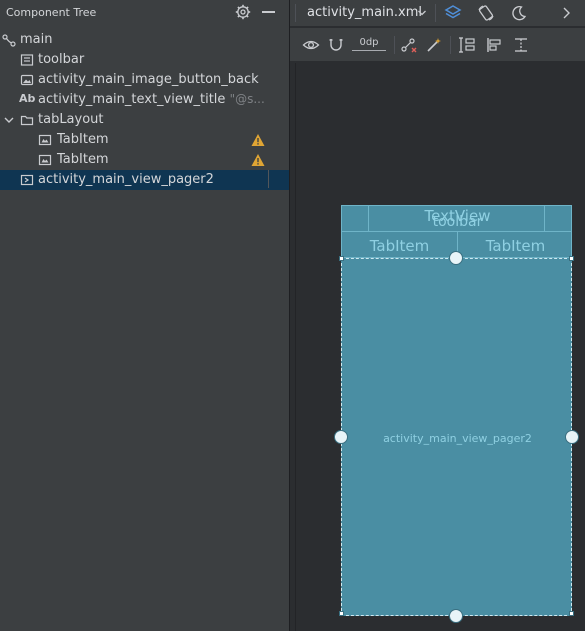  What do you see at coordinates (27, 80) in the screenshot?
I see `image-button-icon` at bounding box center [27, 80].